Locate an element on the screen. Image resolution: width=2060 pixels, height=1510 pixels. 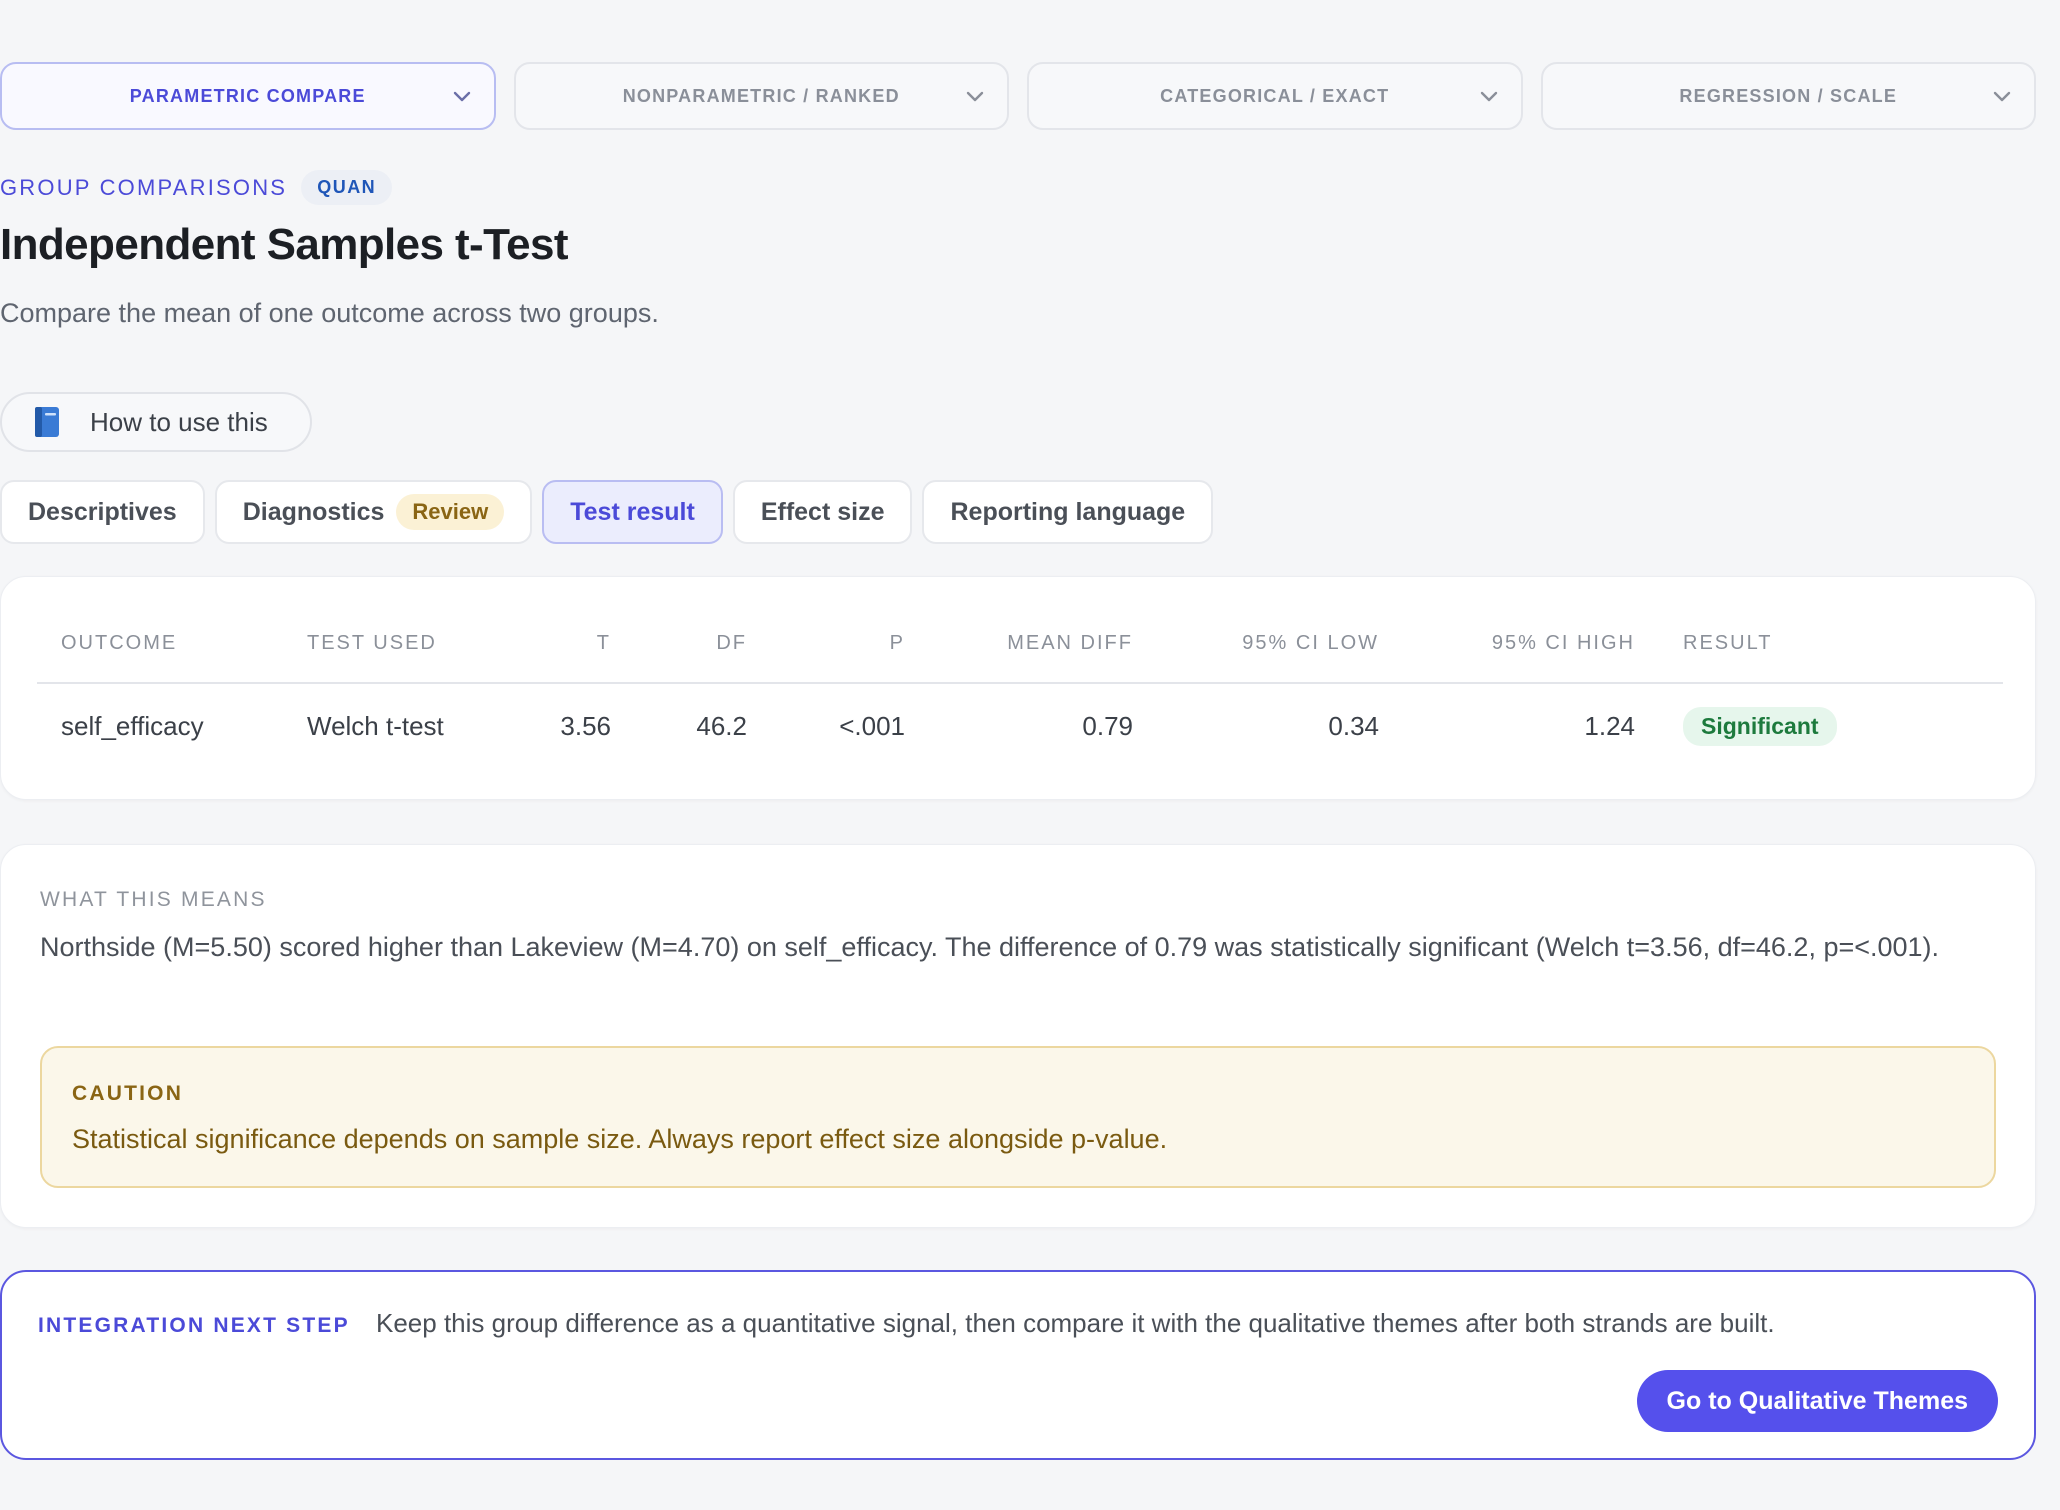
tab-test-result: Test result is located at coordinates (632, 512).